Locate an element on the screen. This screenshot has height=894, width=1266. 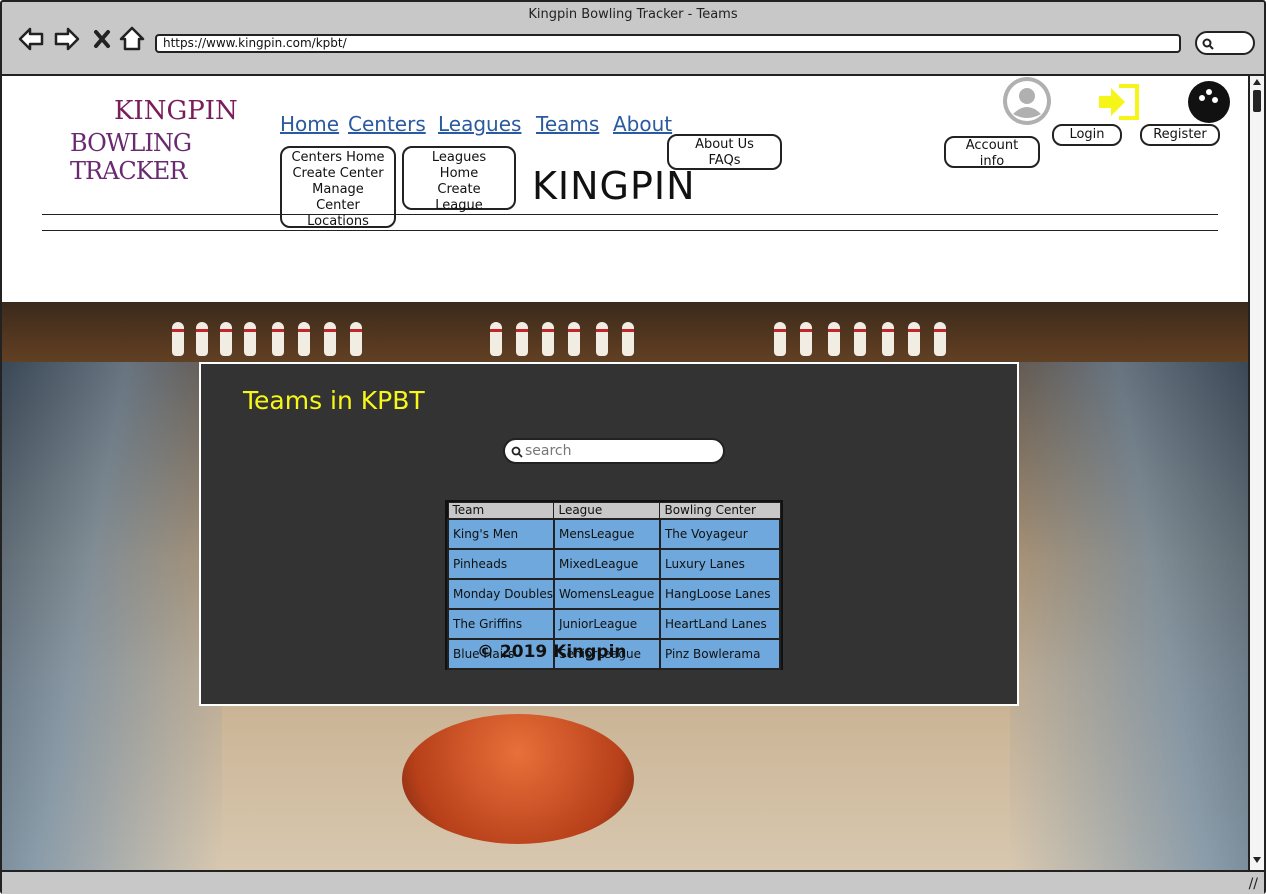
bowling-ball-icon is located at coordinates (1209, 102).